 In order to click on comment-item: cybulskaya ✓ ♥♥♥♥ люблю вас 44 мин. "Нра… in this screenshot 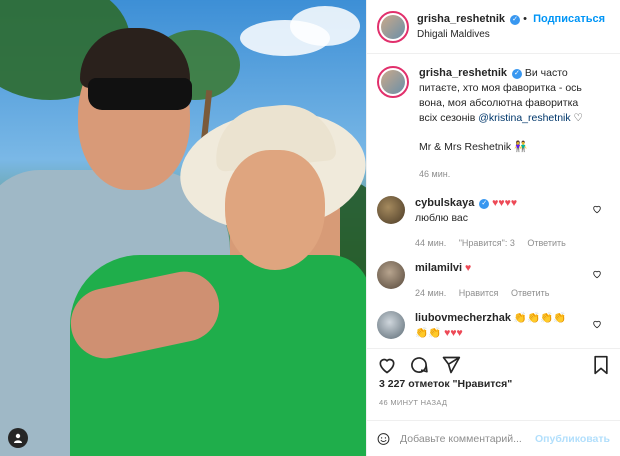, I will do `click(493, 223)`.